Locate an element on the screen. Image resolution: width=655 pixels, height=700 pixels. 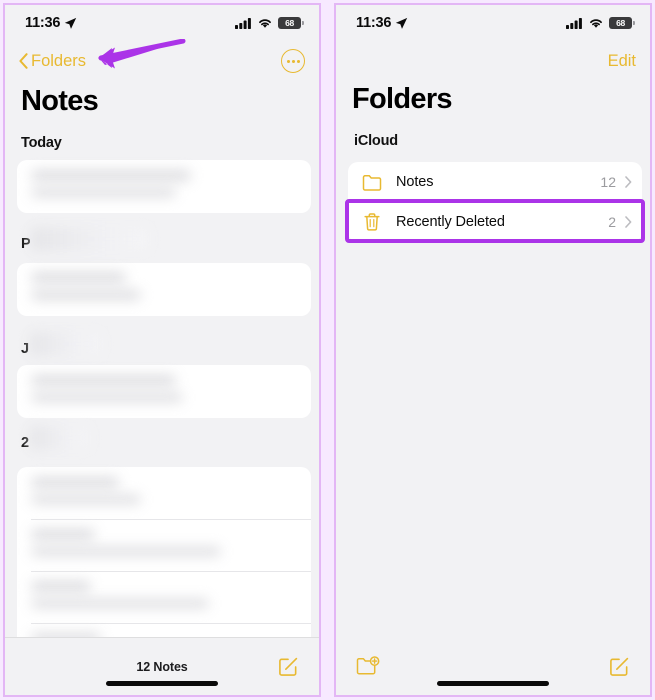
page-title: Notes is located at coordinates (60, 101).